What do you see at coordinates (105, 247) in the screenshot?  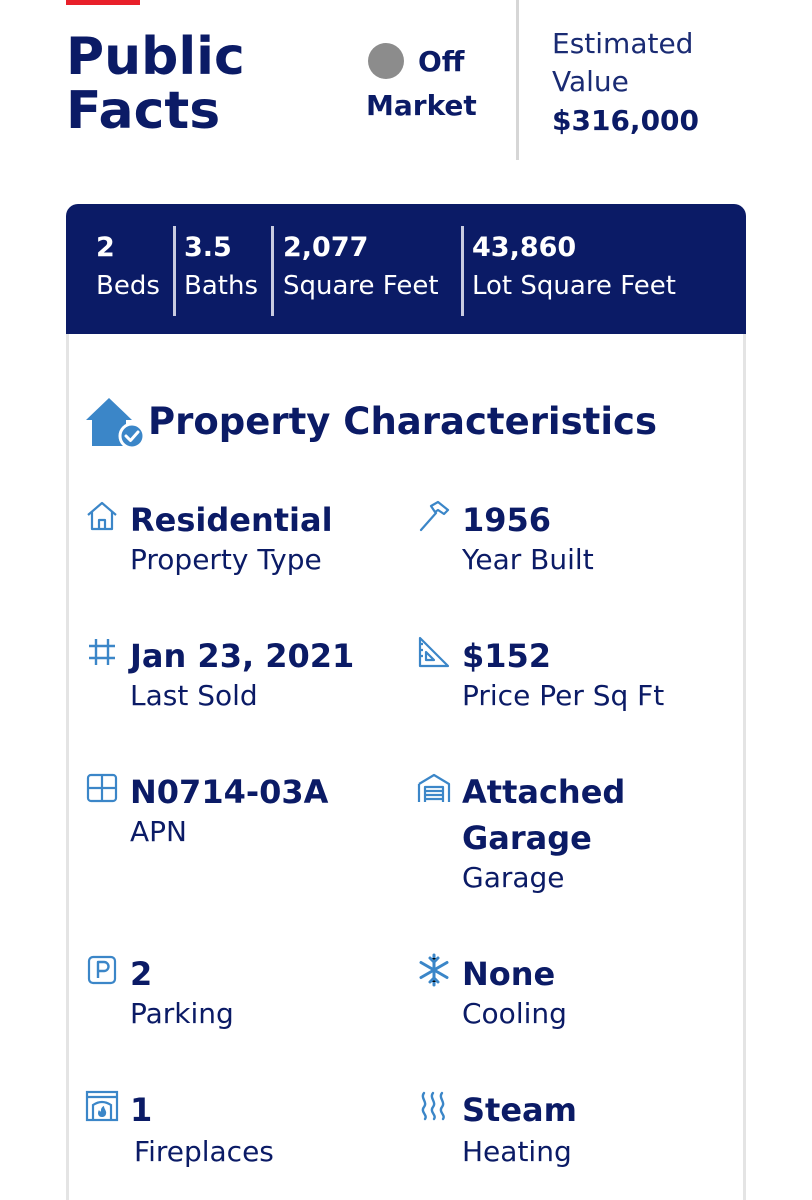 I see `stat-beds-value: 2` at bounding box center [105, 247].